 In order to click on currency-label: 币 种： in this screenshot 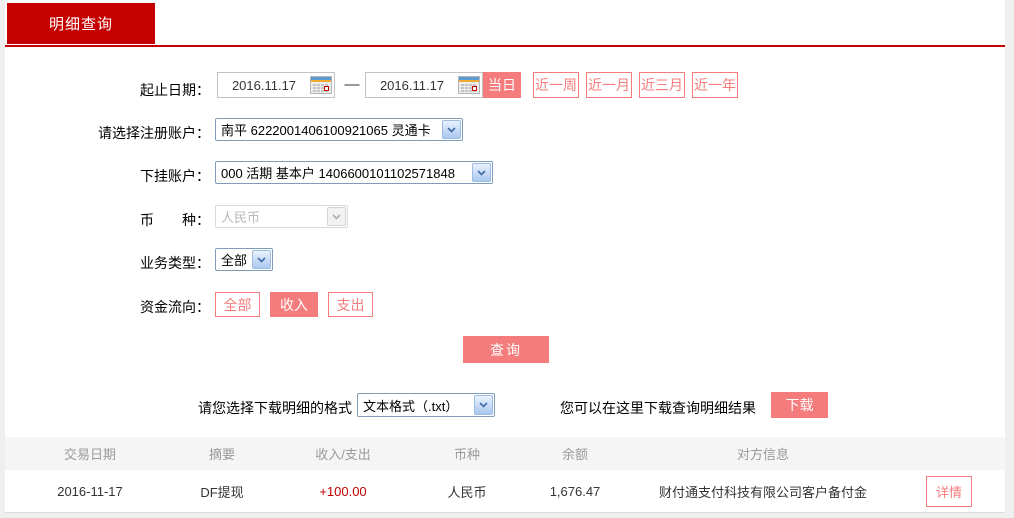, I will do `click(175, 220)`.